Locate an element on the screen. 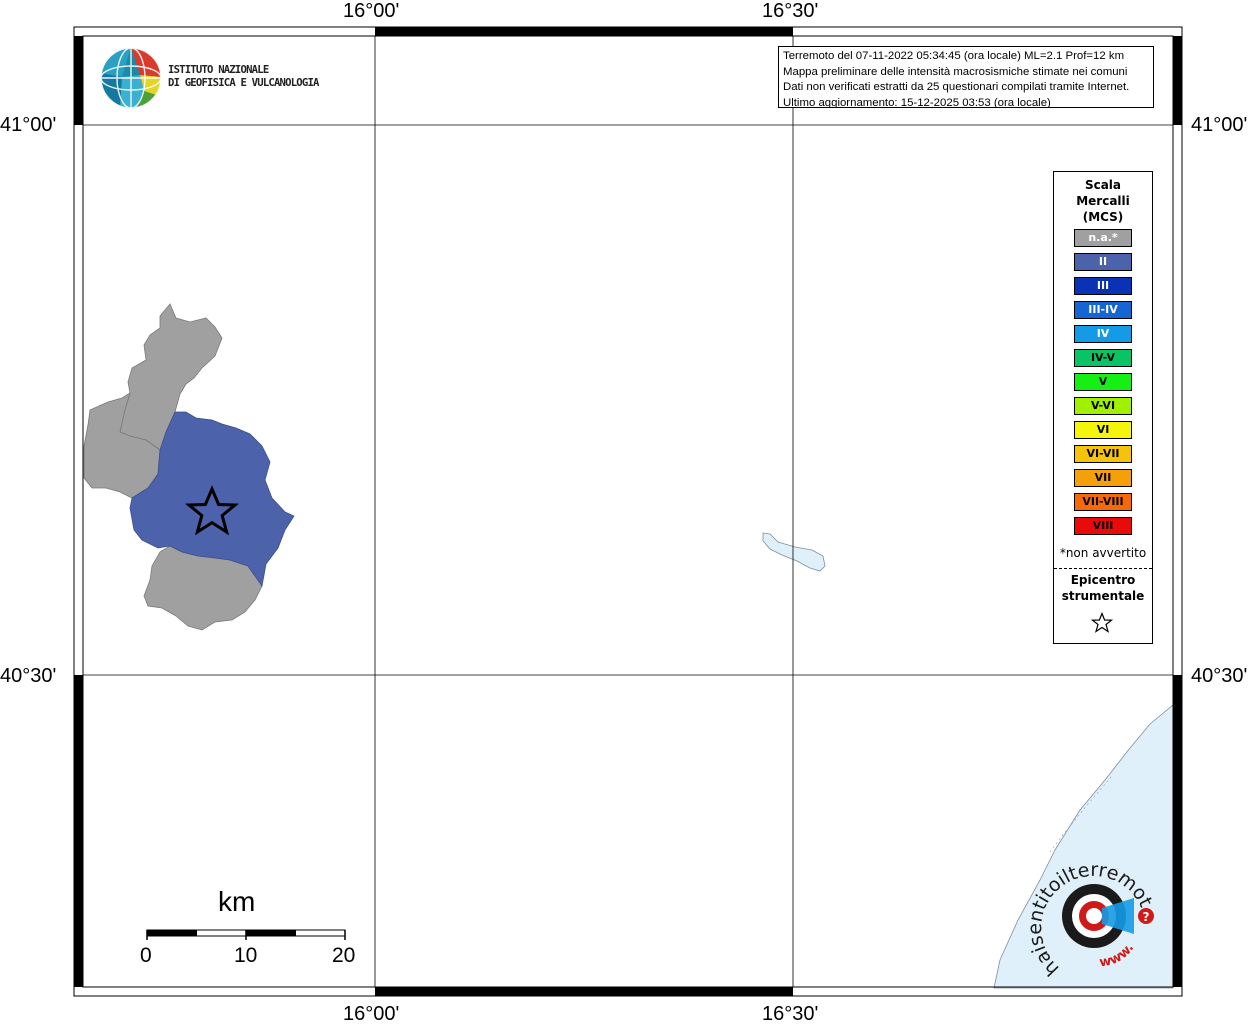 This screenshot has width=1255, height=1025. legend-item-iii: III is located at coordinates (1103, 286).